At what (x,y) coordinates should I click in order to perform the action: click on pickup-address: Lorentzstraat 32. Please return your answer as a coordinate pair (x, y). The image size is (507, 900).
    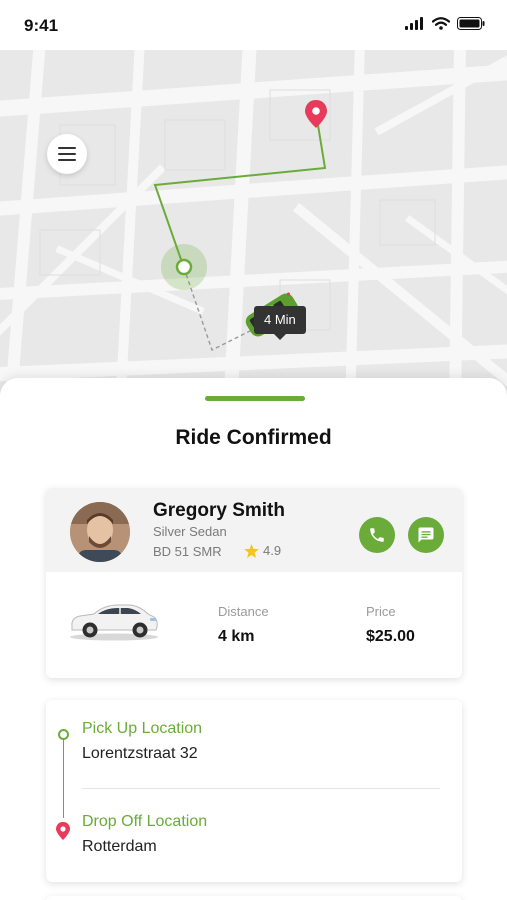
    Looking at the image, I should click on (140, 754).